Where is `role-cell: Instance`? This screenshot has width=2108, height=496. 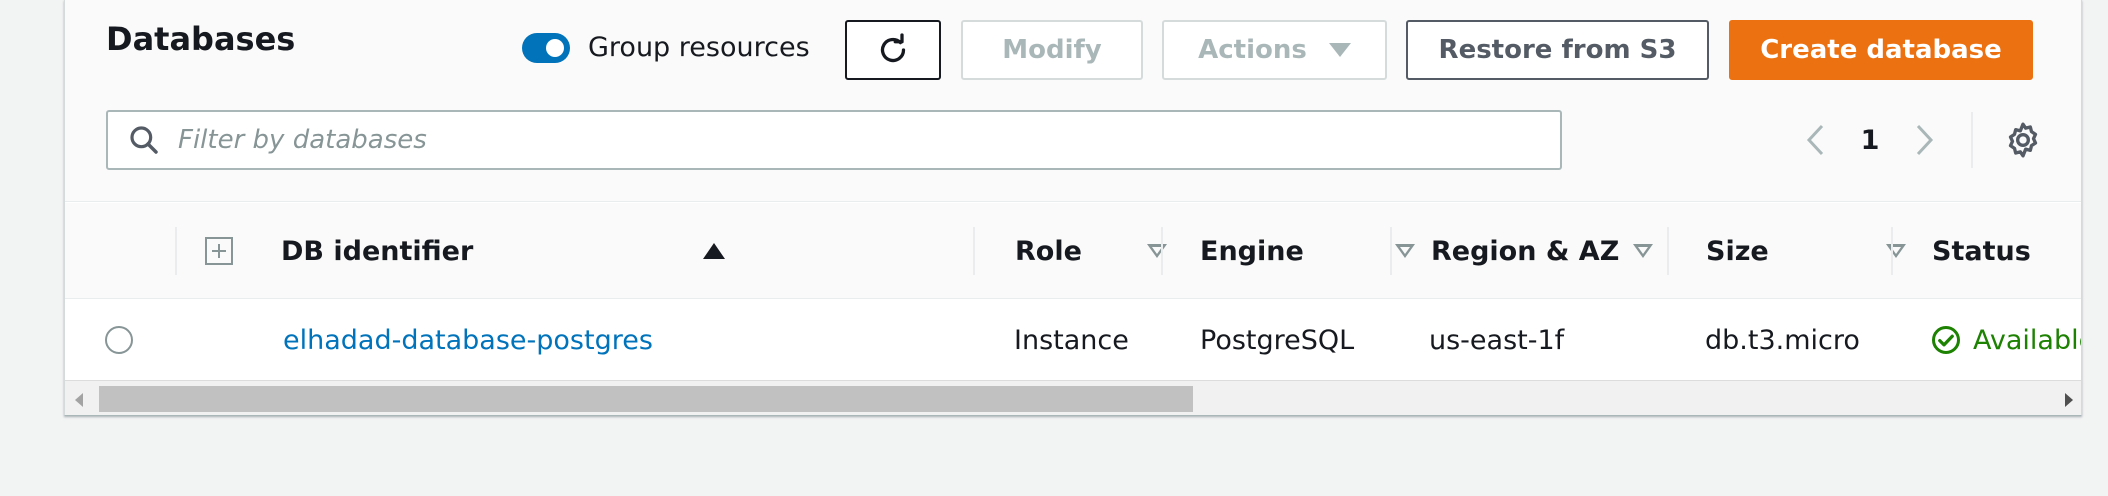 role-cell: Instance is located at coordinates (1071, 340).